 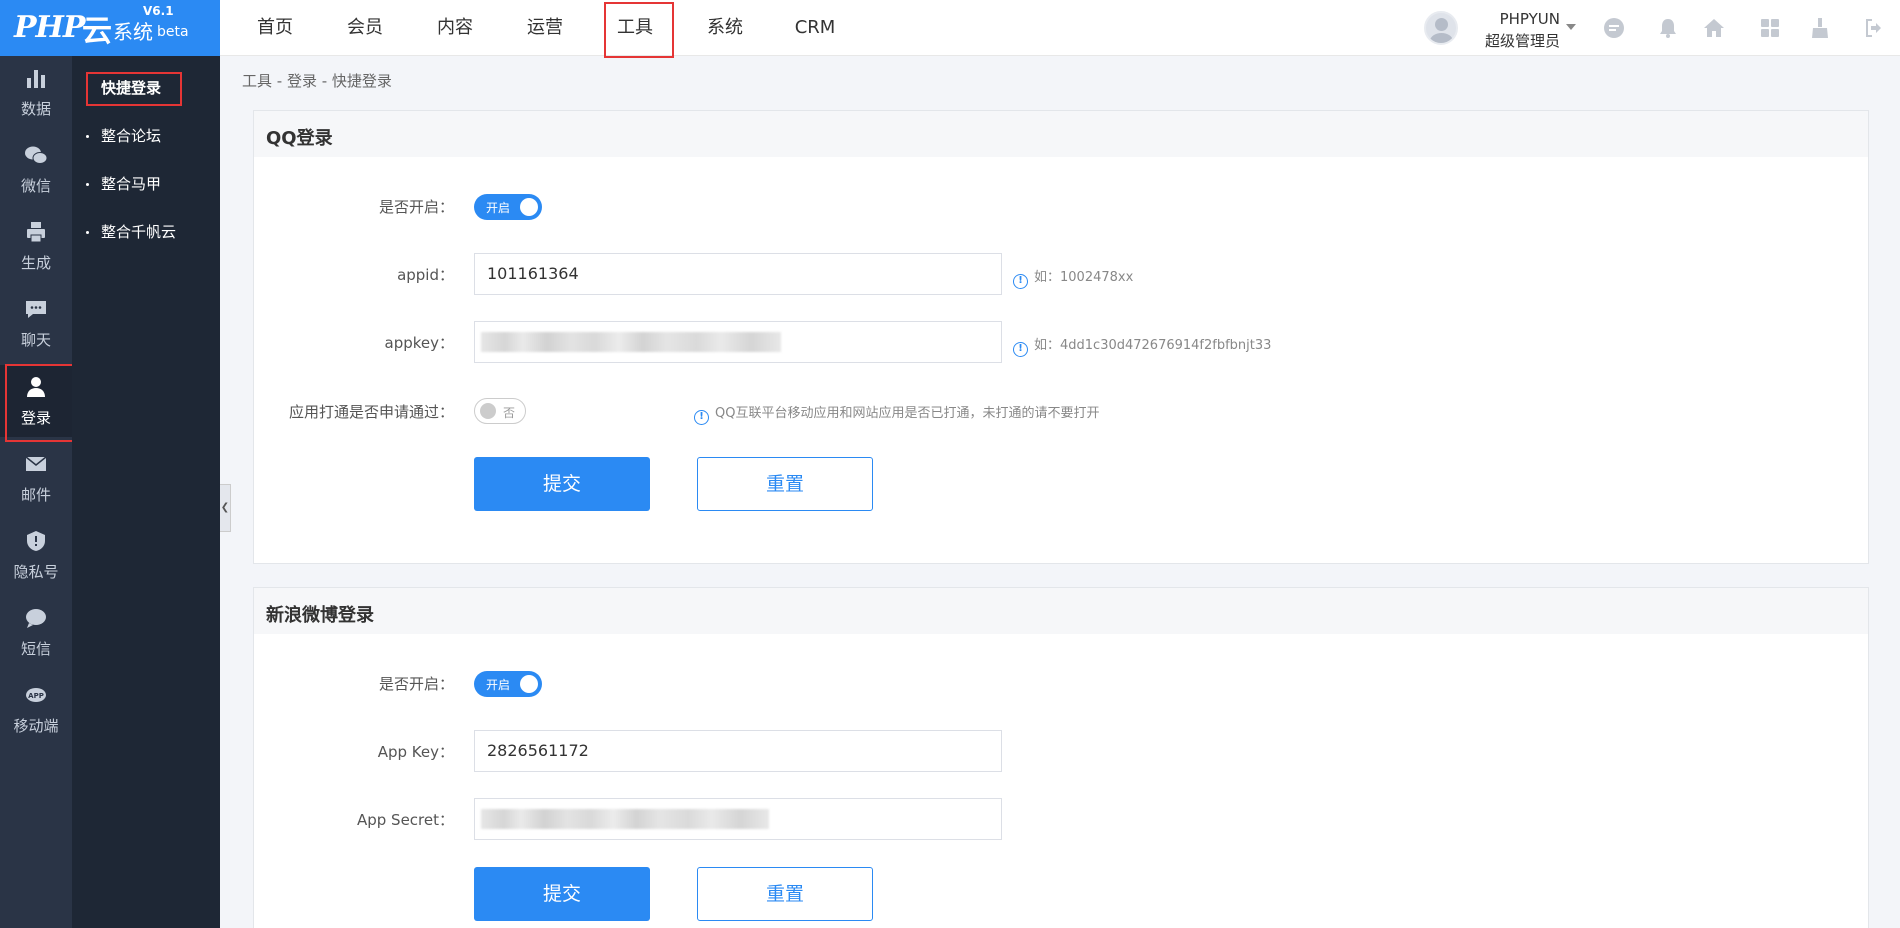 What do you see at coordinates (36, 309) in the screenshot?
I see `chat-icon` at bounding box center [36, 309].